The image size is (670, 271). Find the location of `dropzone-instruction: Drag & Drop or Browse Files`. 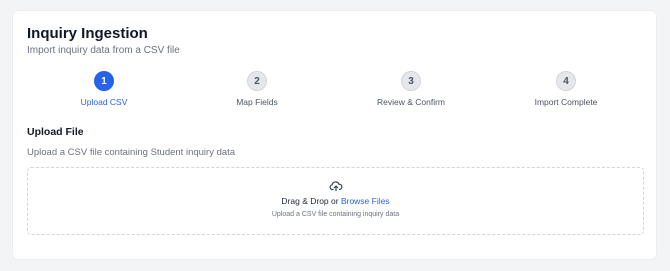

dropzone-instruction: Drag & Drop or Browse Files is located at coordinates (335, 201).